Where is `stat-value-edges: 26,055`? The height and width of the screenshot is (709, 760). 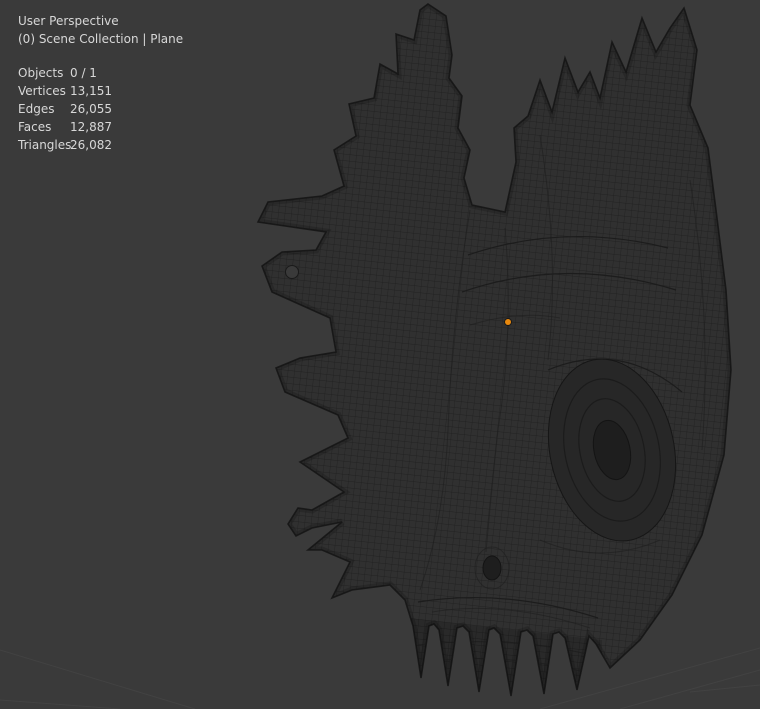
stat-value-edges: 26,055 is located at coordinates (91, 109).